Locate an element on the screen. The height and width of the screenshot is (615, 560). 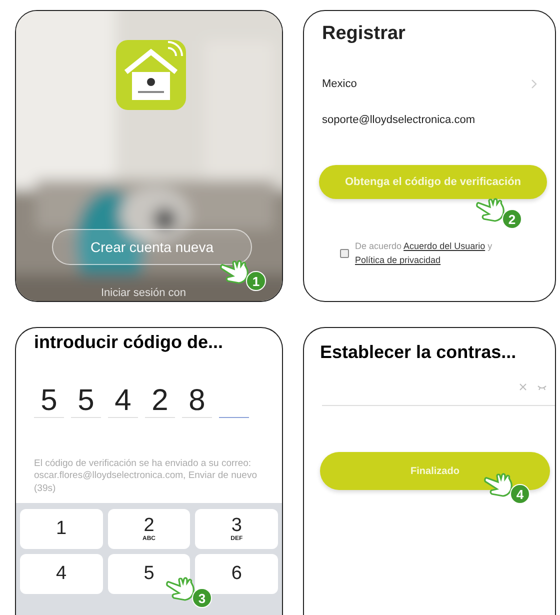
verification-message: El código de verificación se ha enviado a su correo: oscar.flores@lloydselectronica.com, Enviar de nuevo (39s) is located at coordinates (146, 477).